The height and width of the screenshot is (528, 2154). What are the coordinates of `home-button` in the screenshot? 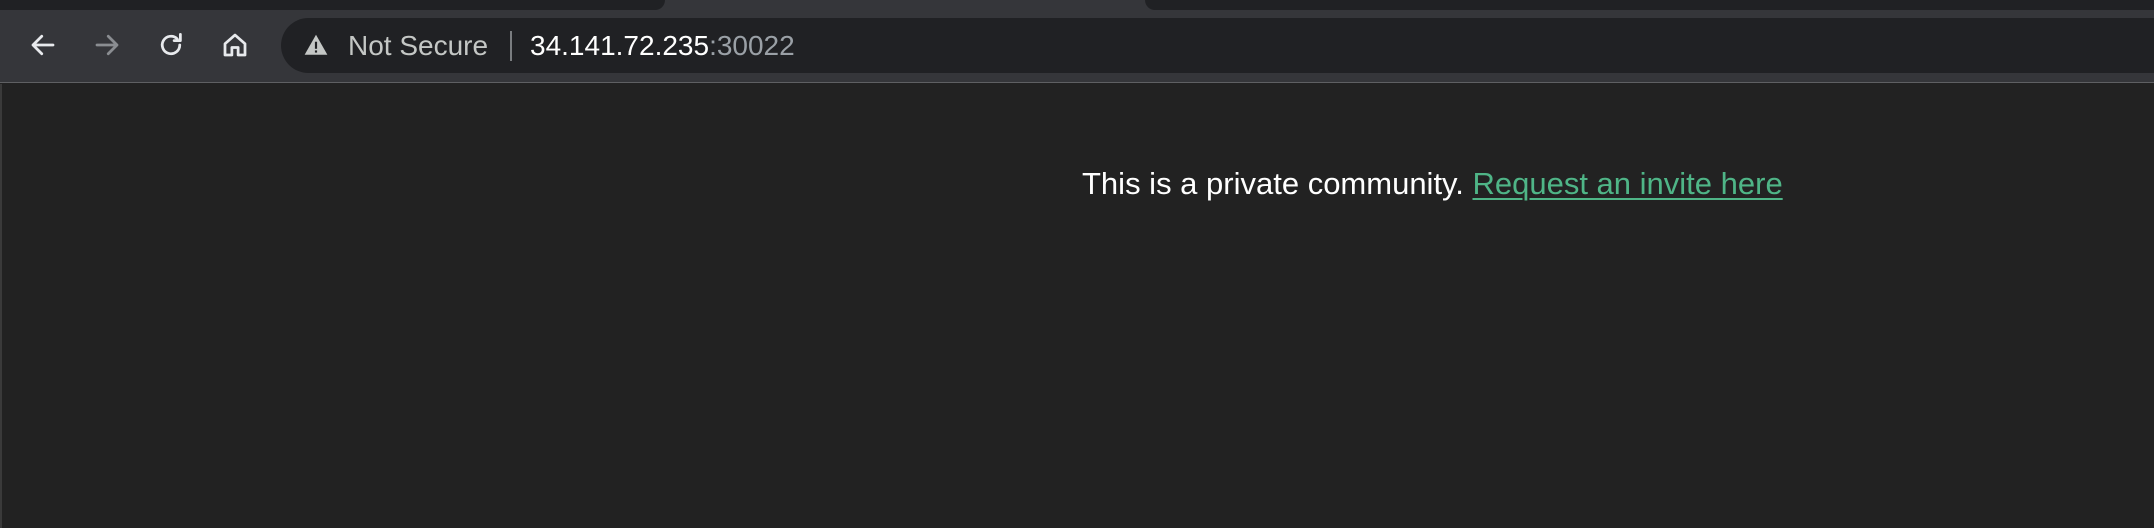 It's located at (235, 45).